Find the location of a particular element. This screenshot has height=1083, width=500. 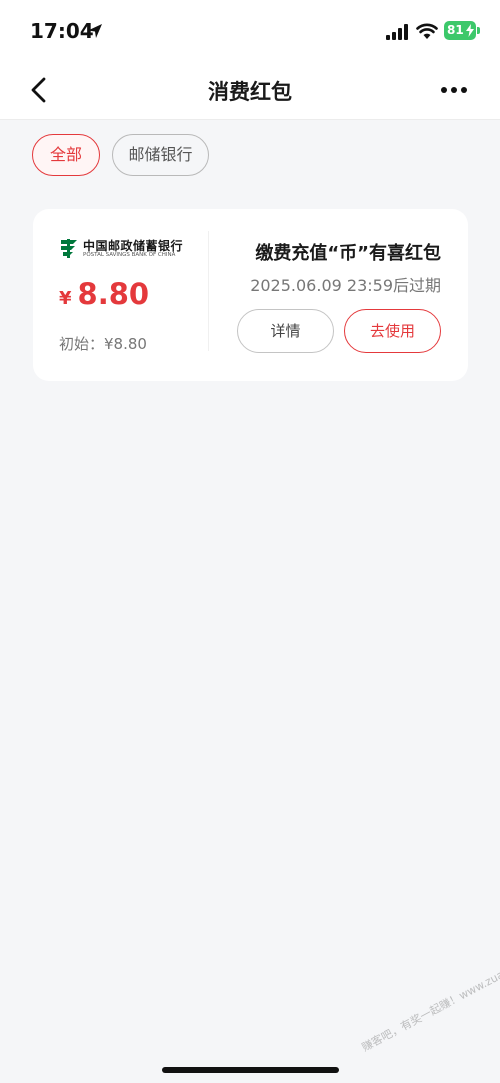

bank-logo: 中国邮政储蓄银行 POSTAL SAVINGS BANK OF CHINA is located at coordinates (123, 249).